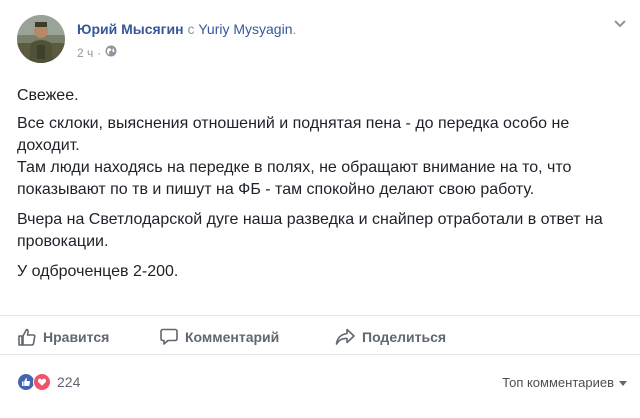  What do you see at coordinates (345, 337) in the screenshot?
I see `share-arrow-icon` at bounding box center [345, 337].